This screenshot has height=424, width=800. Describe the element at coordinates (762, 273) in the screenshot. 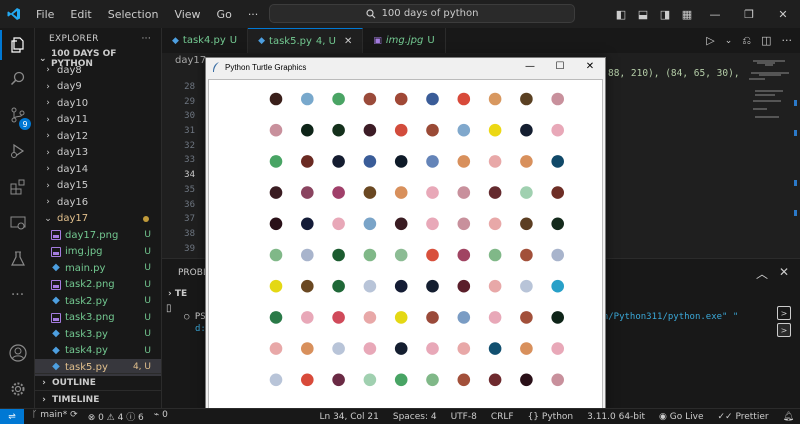

I see `maximize-panel-icon: ︿` at that location.